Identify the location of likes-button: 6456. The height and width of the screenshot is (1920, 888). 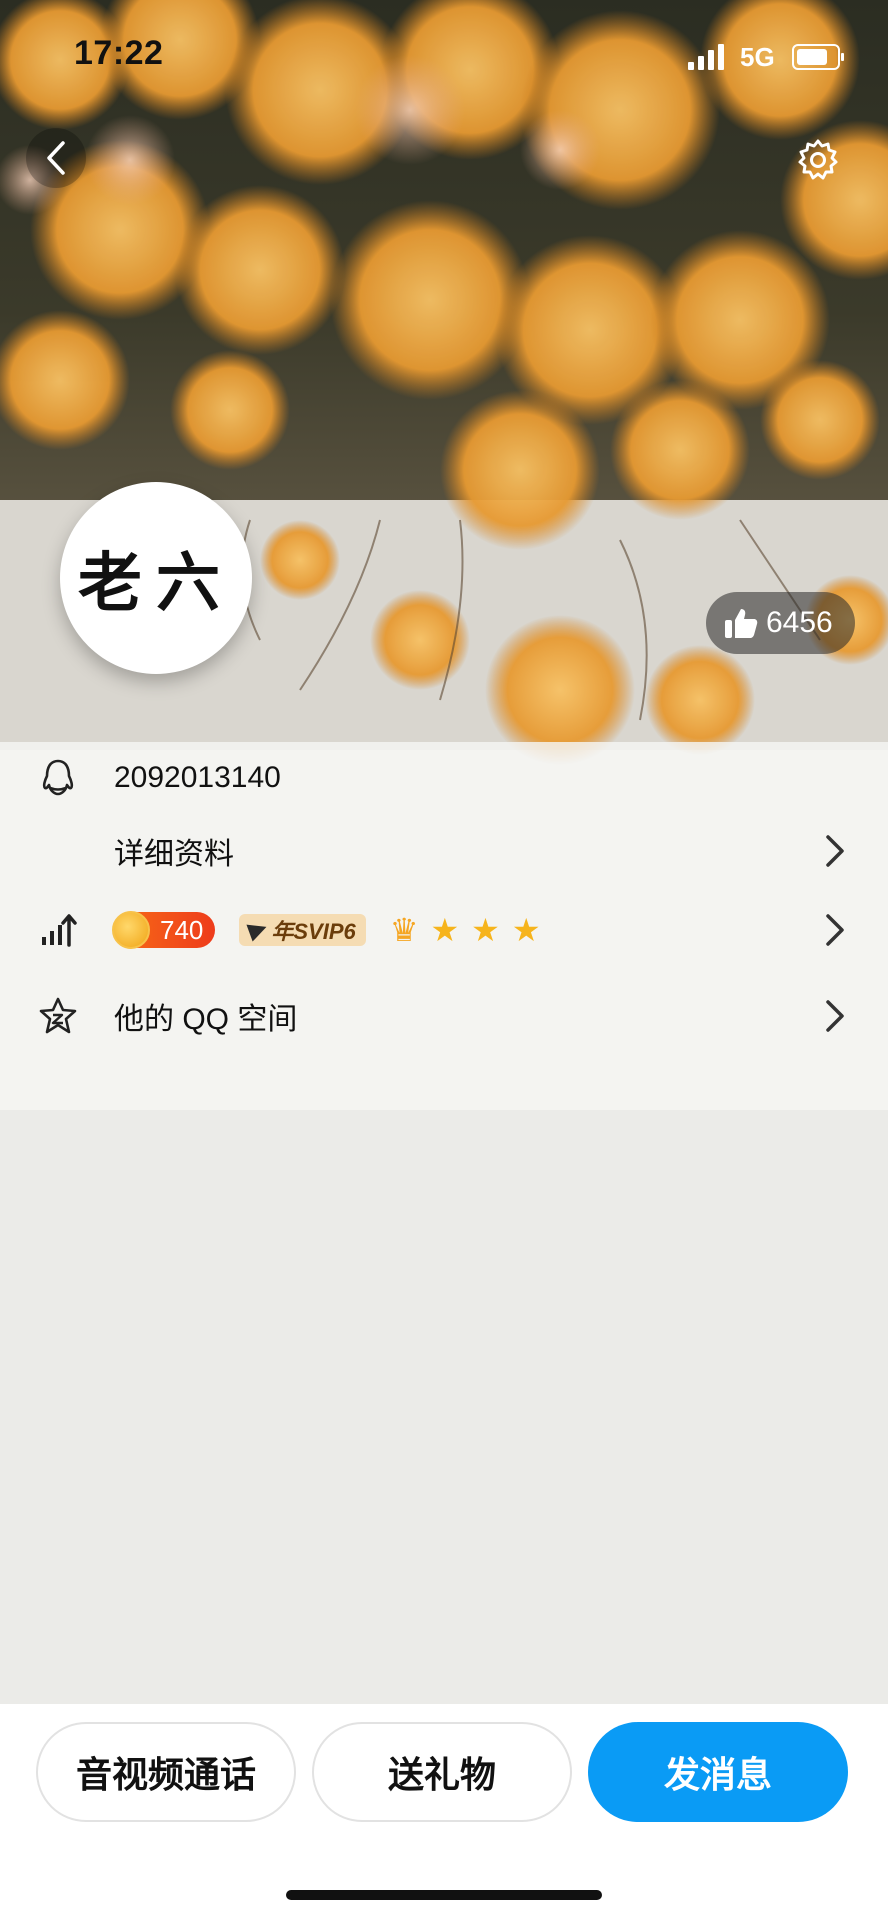
(780, 623).